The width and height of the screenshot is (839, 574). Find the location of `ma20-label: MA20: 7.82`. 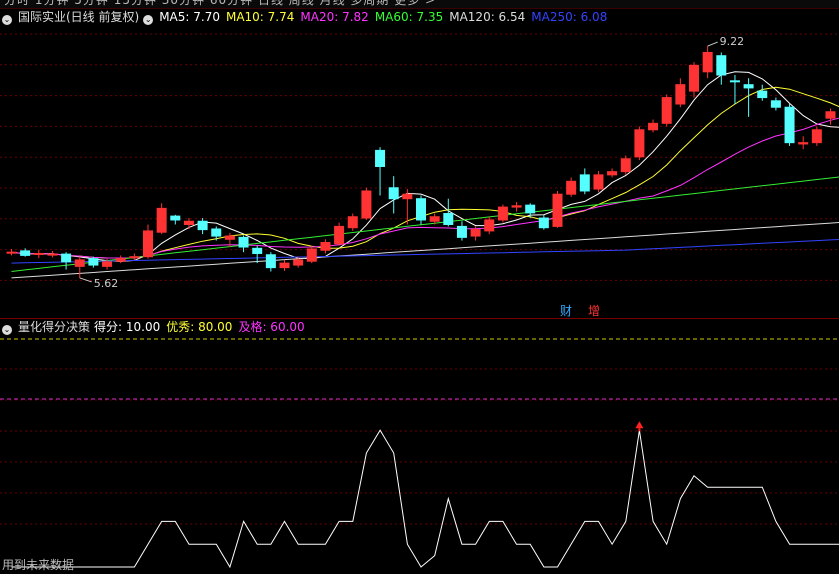

ma20-label: MA20: 7.82 is located at coordinates (334, 17).